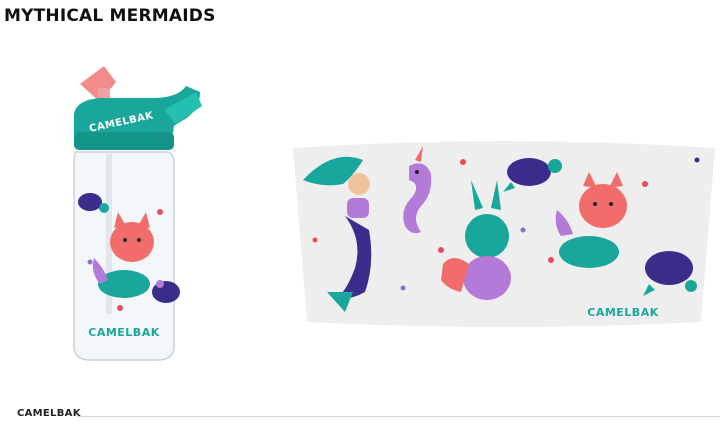 This screenshot has width=720, height=429. I want to click on bottle-brand: CAMELBAK, so click(123, 332).